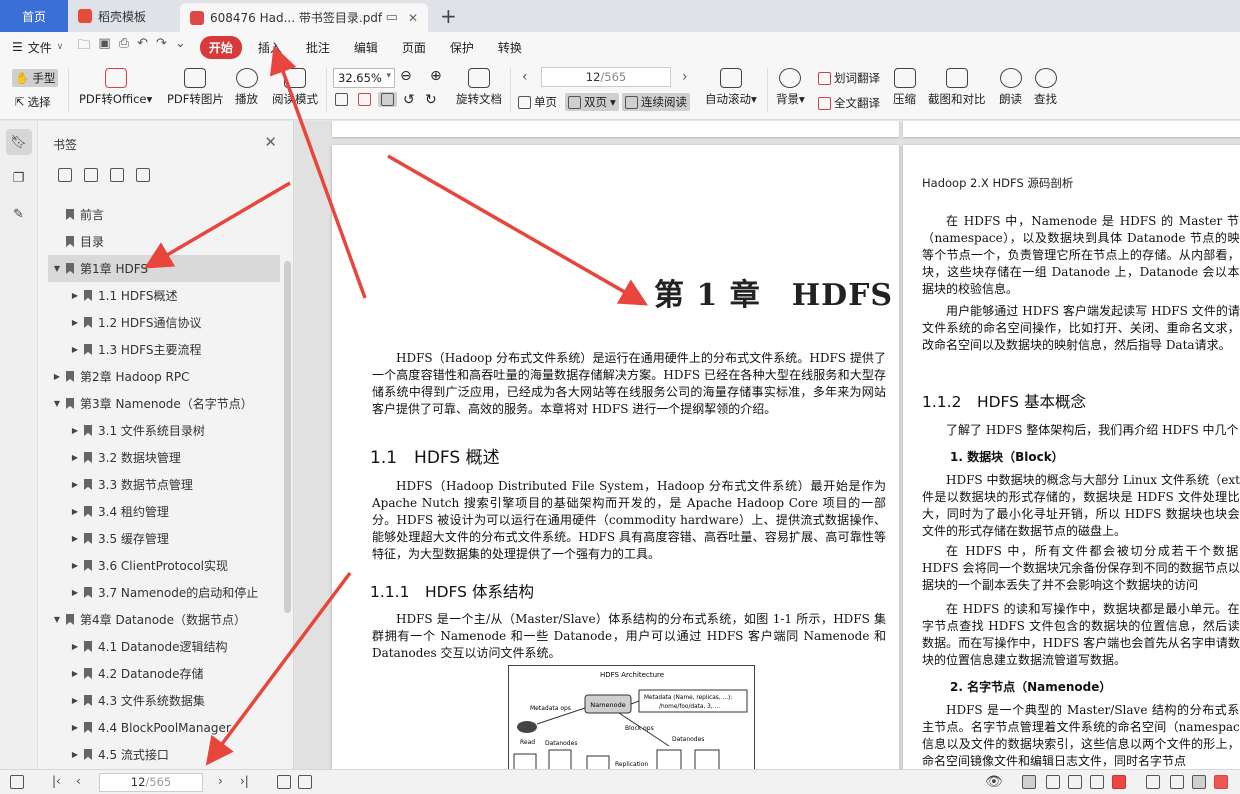 Image resolution: width=1240 pixels, height=794 pixels. Describe the element at coordinates (1199, 782) in the screenshot. I see `actual-size-status-icon` at that location.